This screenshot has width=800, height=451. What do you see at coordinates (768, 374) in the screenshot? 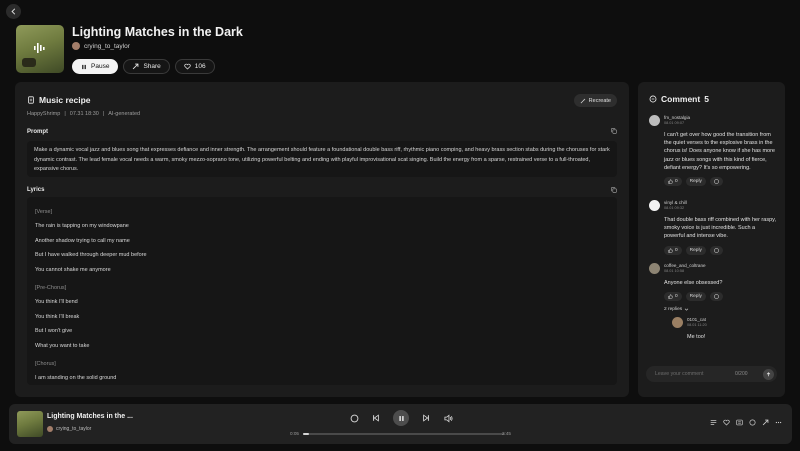
I see `send-button` at bounding box center [768, 374].